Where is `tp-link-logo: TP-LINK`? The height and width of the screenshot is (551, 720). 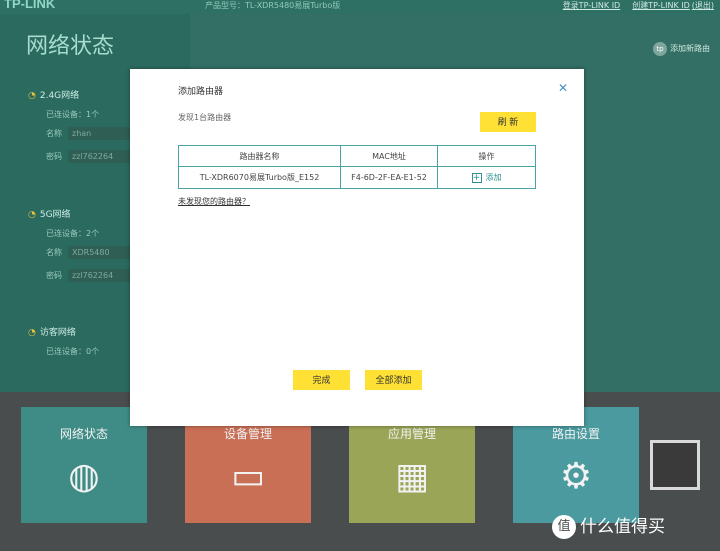 tp-link-logo: TP-LINK is located at coordinates (30, 5).